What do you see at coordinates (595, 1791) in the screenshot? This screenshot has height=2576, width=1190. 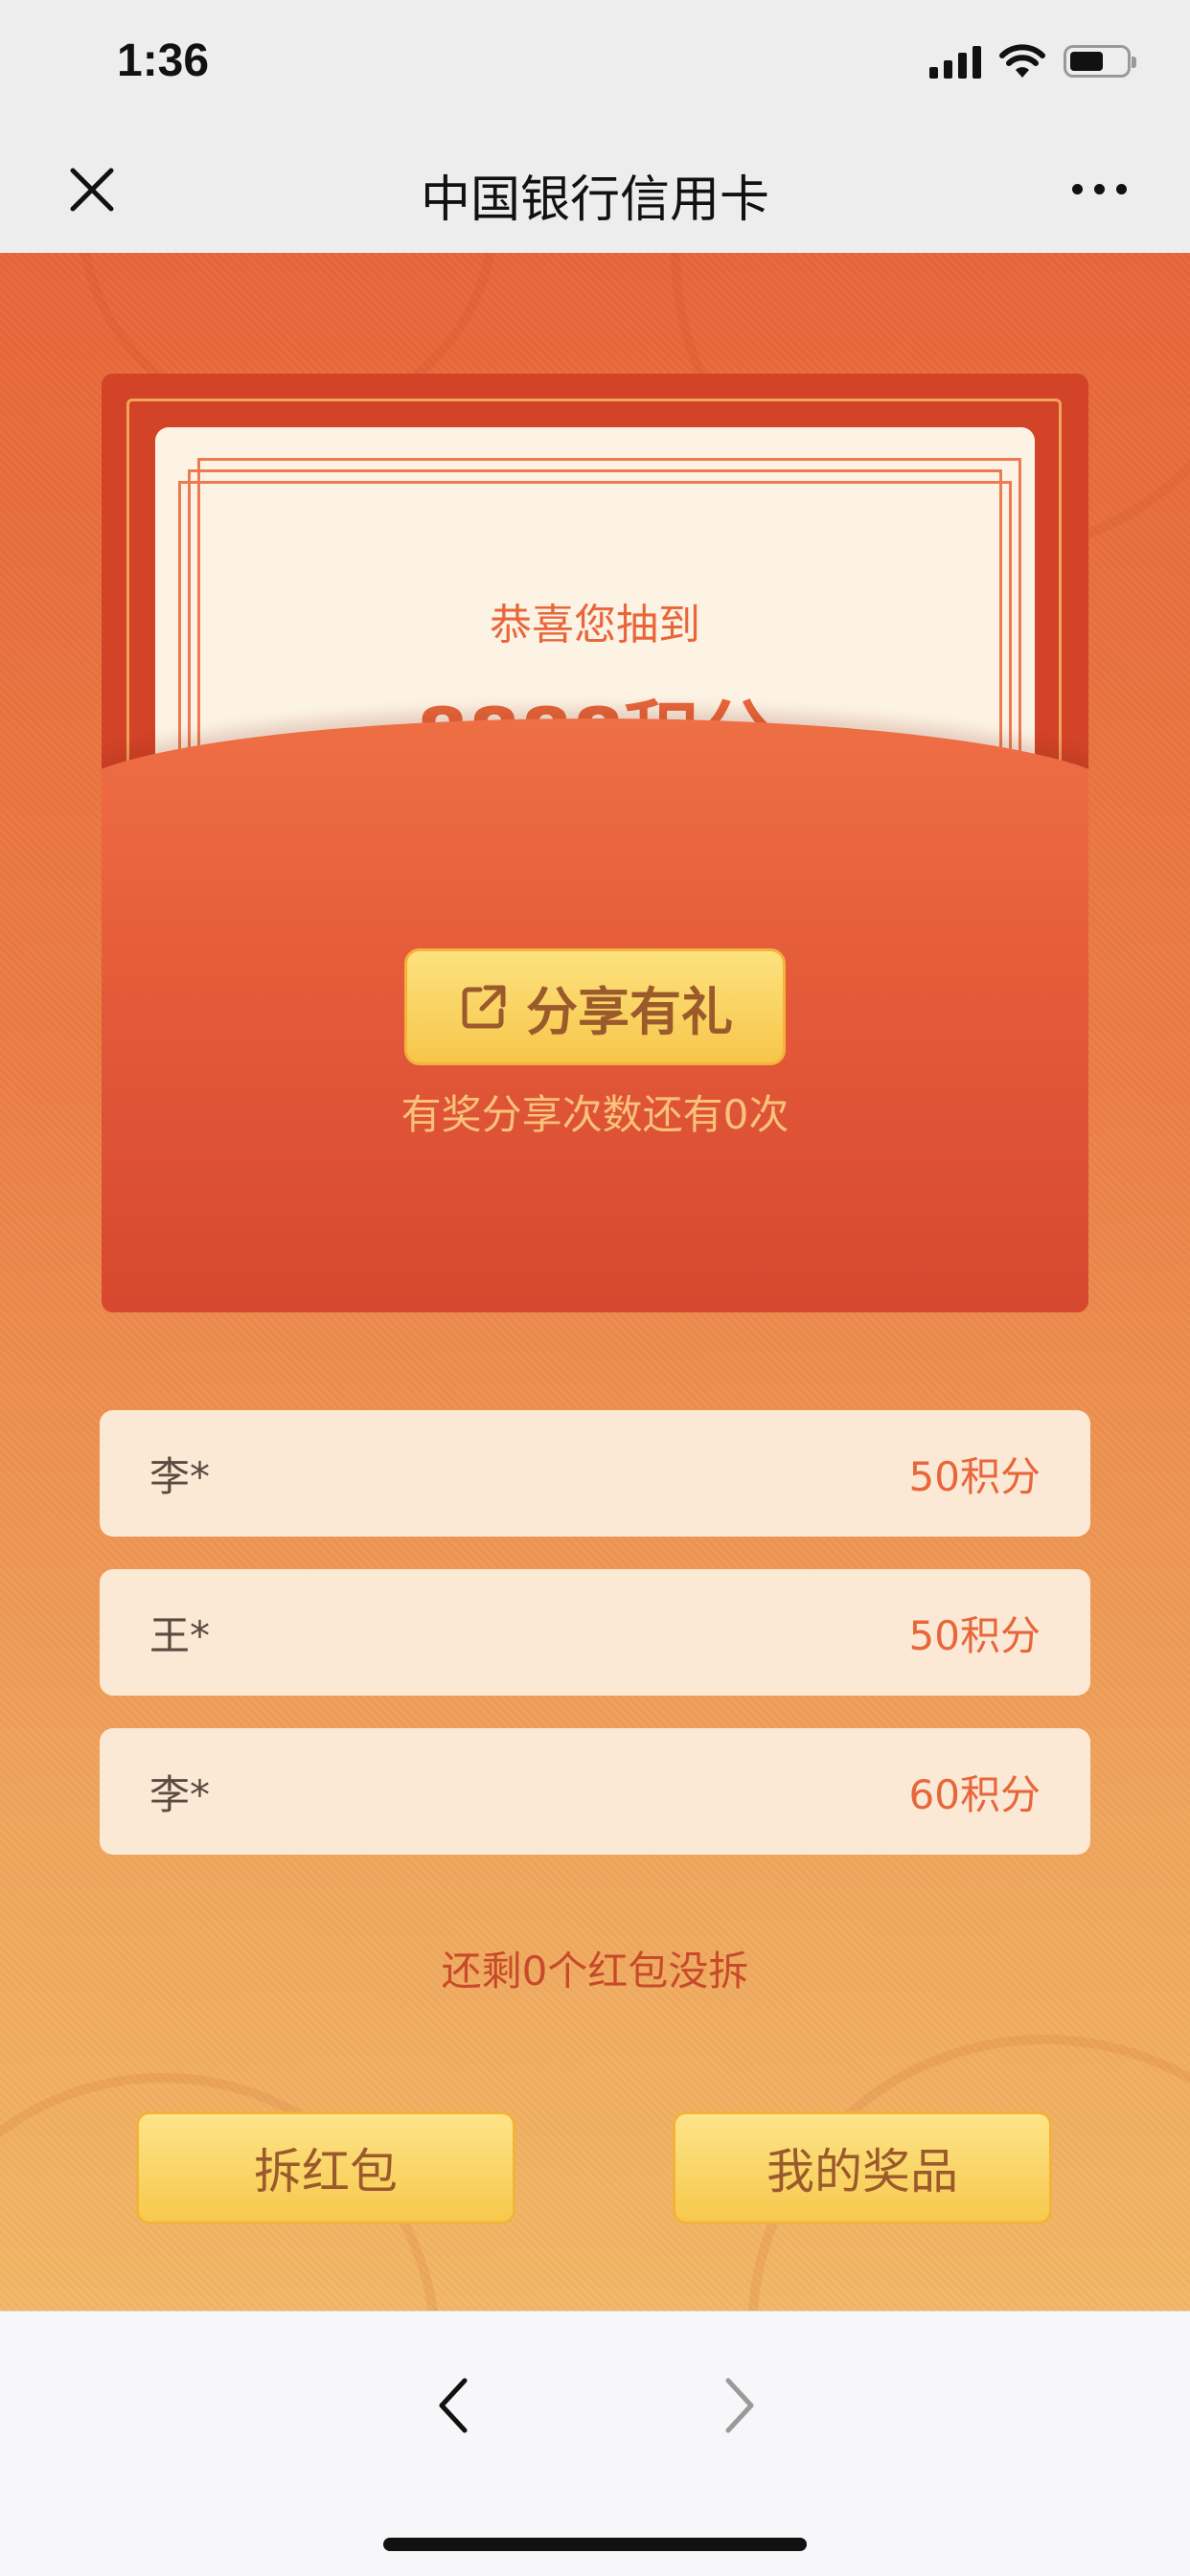 I see `list-item: 李* 60积分` at bounding box center [595, 1791].